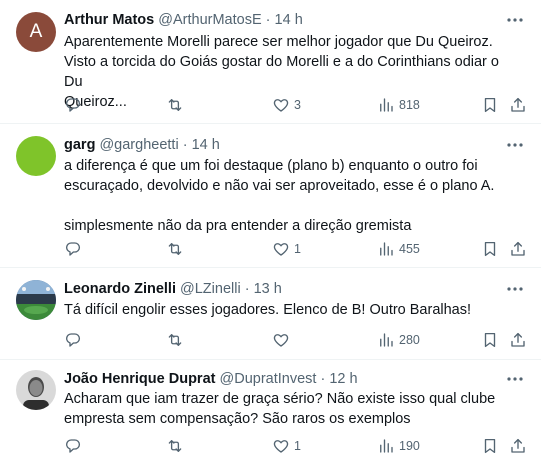 This screenshot has width=541, height=466. Describe the element at coordinates (210, 289) in the screenshot. I see `author-handle: @LZinelli` at that location.